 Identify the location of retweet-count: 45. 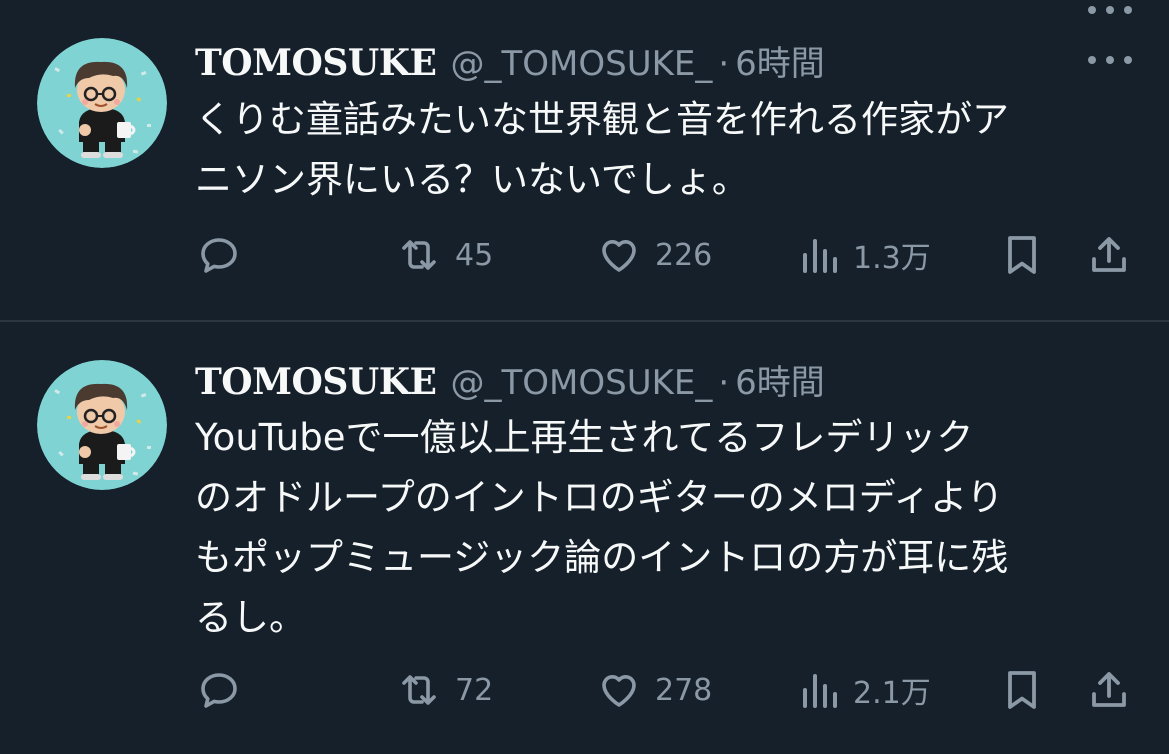
(474, 255).